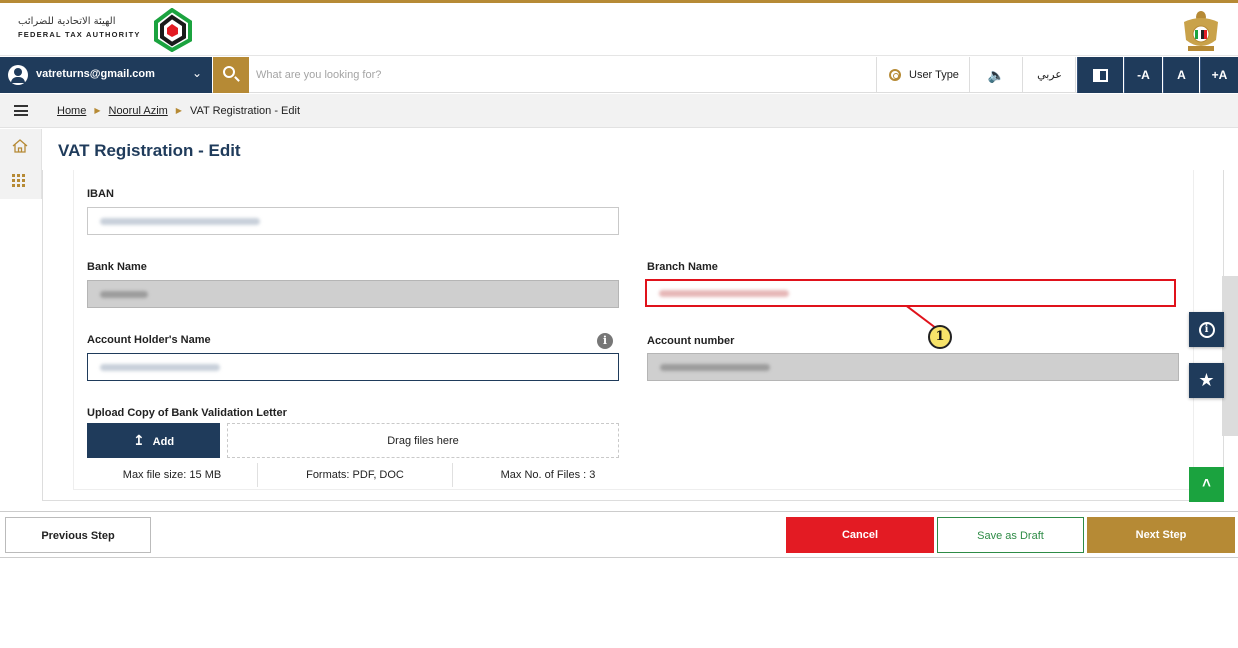 The width and height of the screenshot is (1238, 648). What do you see at coordinates (423, 440) in the screenshot?
I see `file-dropzone: Drag files here` at bounding box center [423, 440].